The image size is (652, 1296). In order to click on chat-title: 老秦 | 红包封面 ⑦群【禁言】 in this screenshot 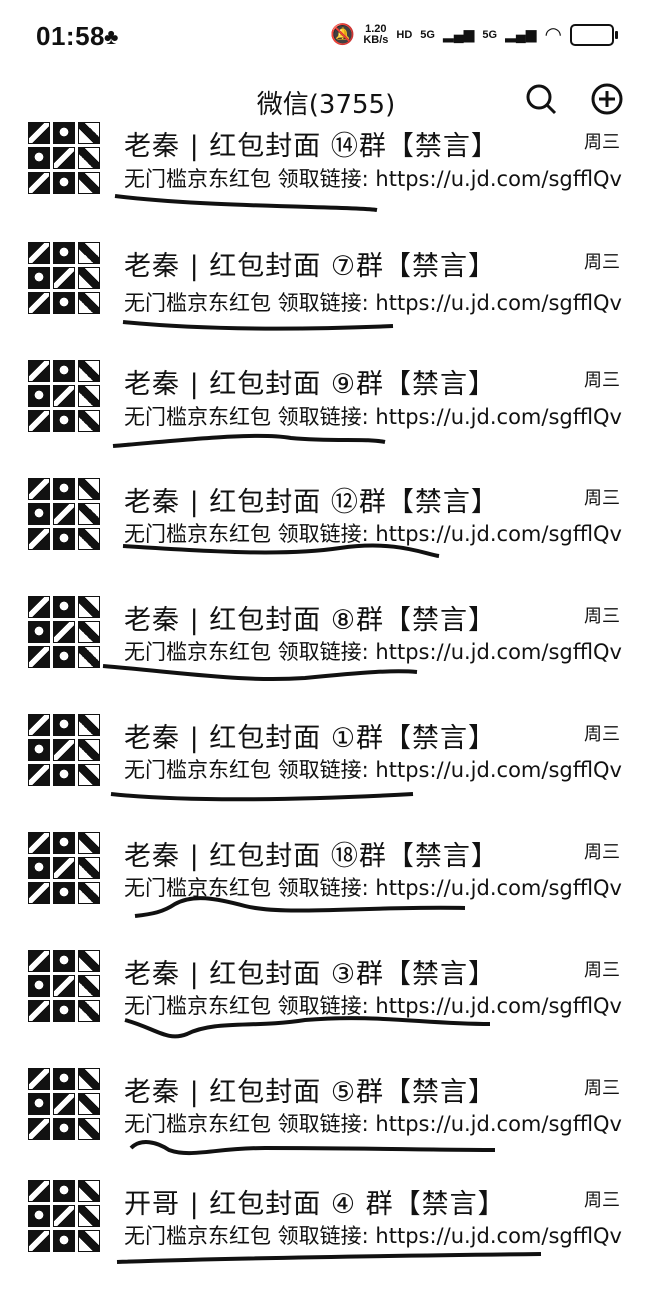, I will do `click(310, 266)`.